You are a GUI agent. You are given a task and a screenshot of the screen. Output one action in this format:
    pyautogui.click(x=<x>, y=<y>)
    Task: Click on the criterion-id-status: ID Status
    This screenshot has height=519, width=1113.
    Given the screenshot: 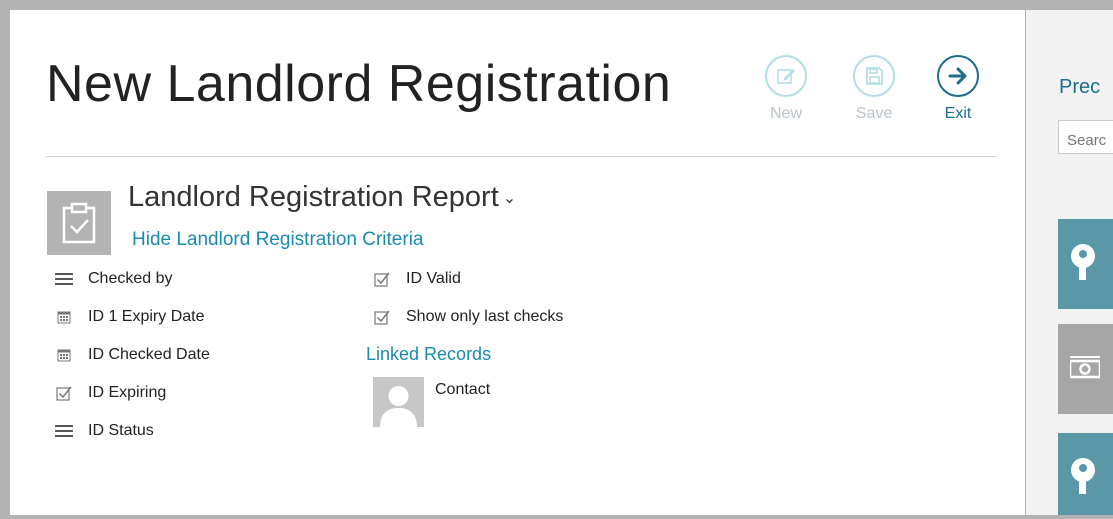 What is the action you would take?
    pyautogui.click(x=104, y=431)
    